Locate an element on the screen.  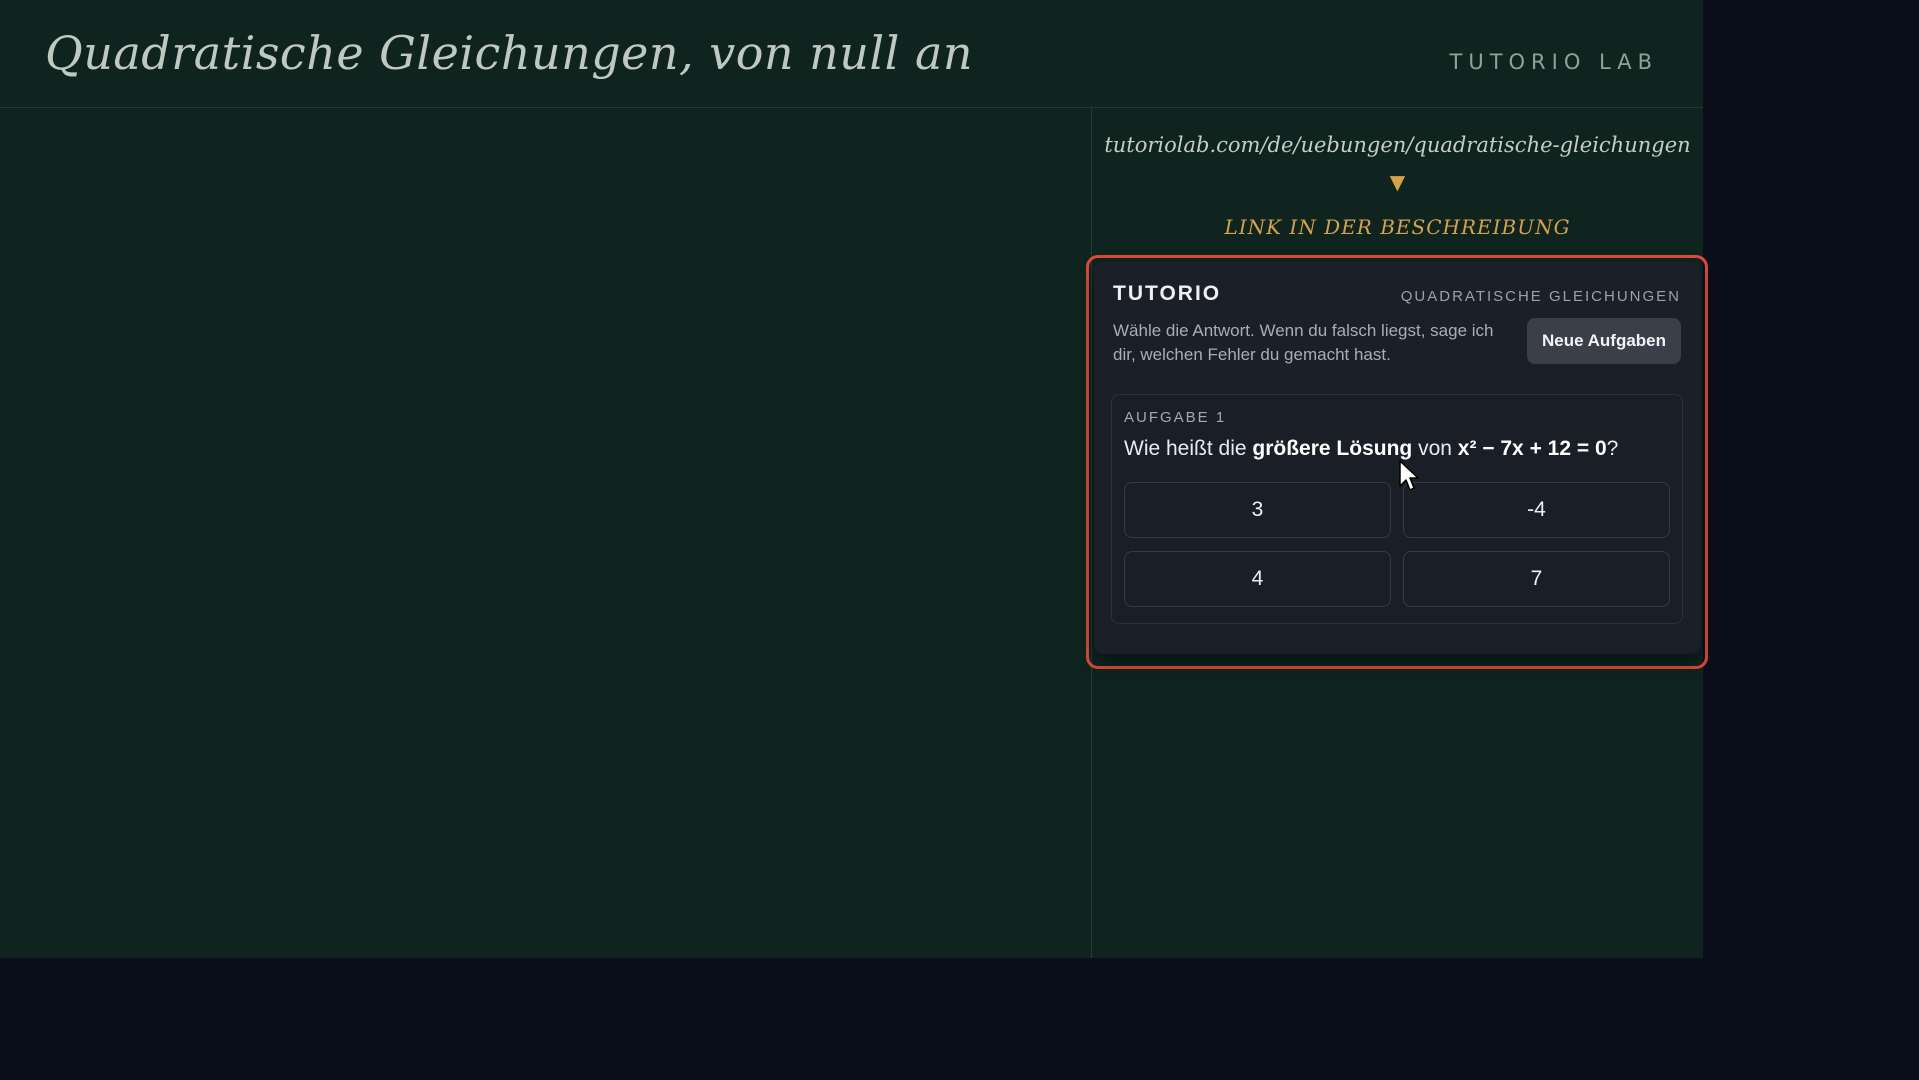
widget-topic: QUADRATISCHE GLEICHUNGEN is located at coordinates (1540, 296).